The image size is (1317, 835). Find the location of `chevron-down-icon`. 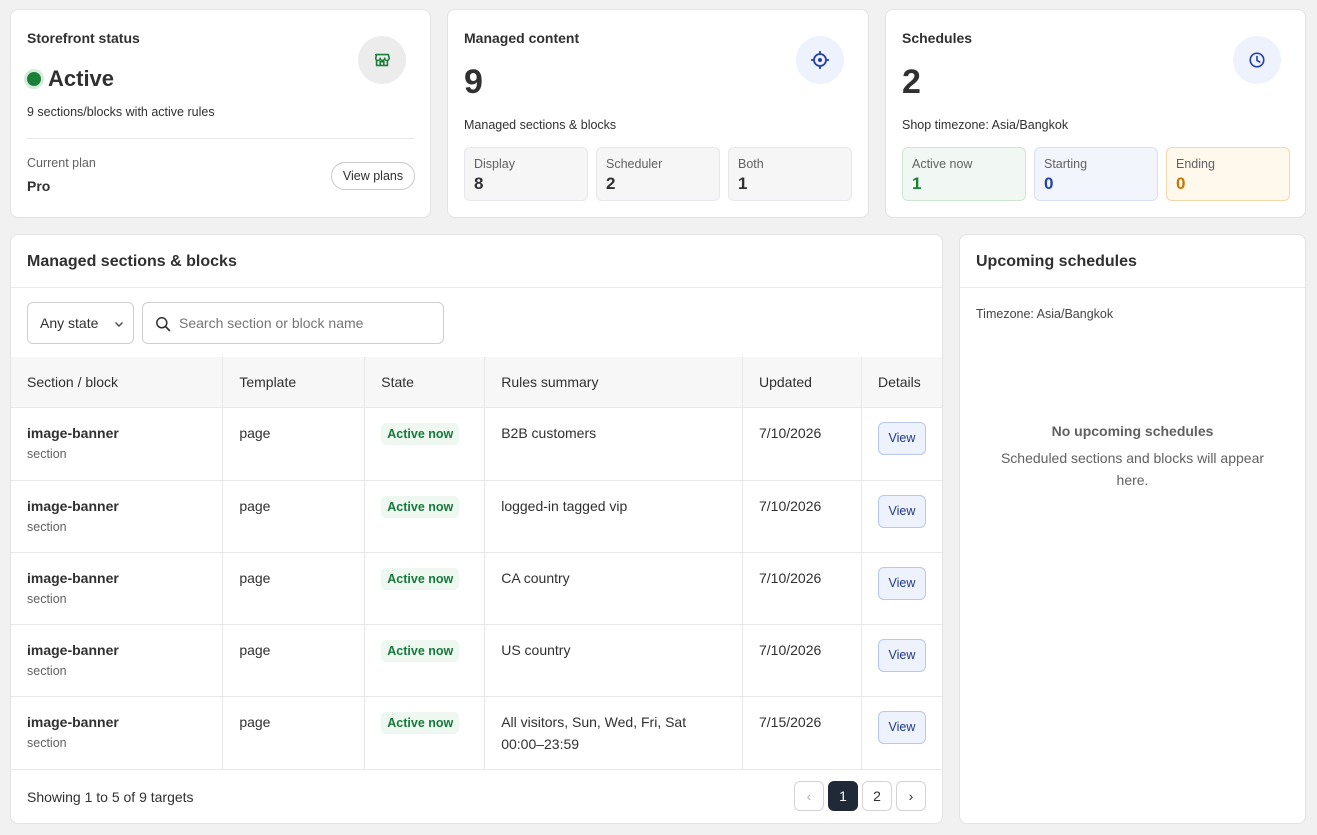

chevron-down-icon is located at coordinates (119, 324).